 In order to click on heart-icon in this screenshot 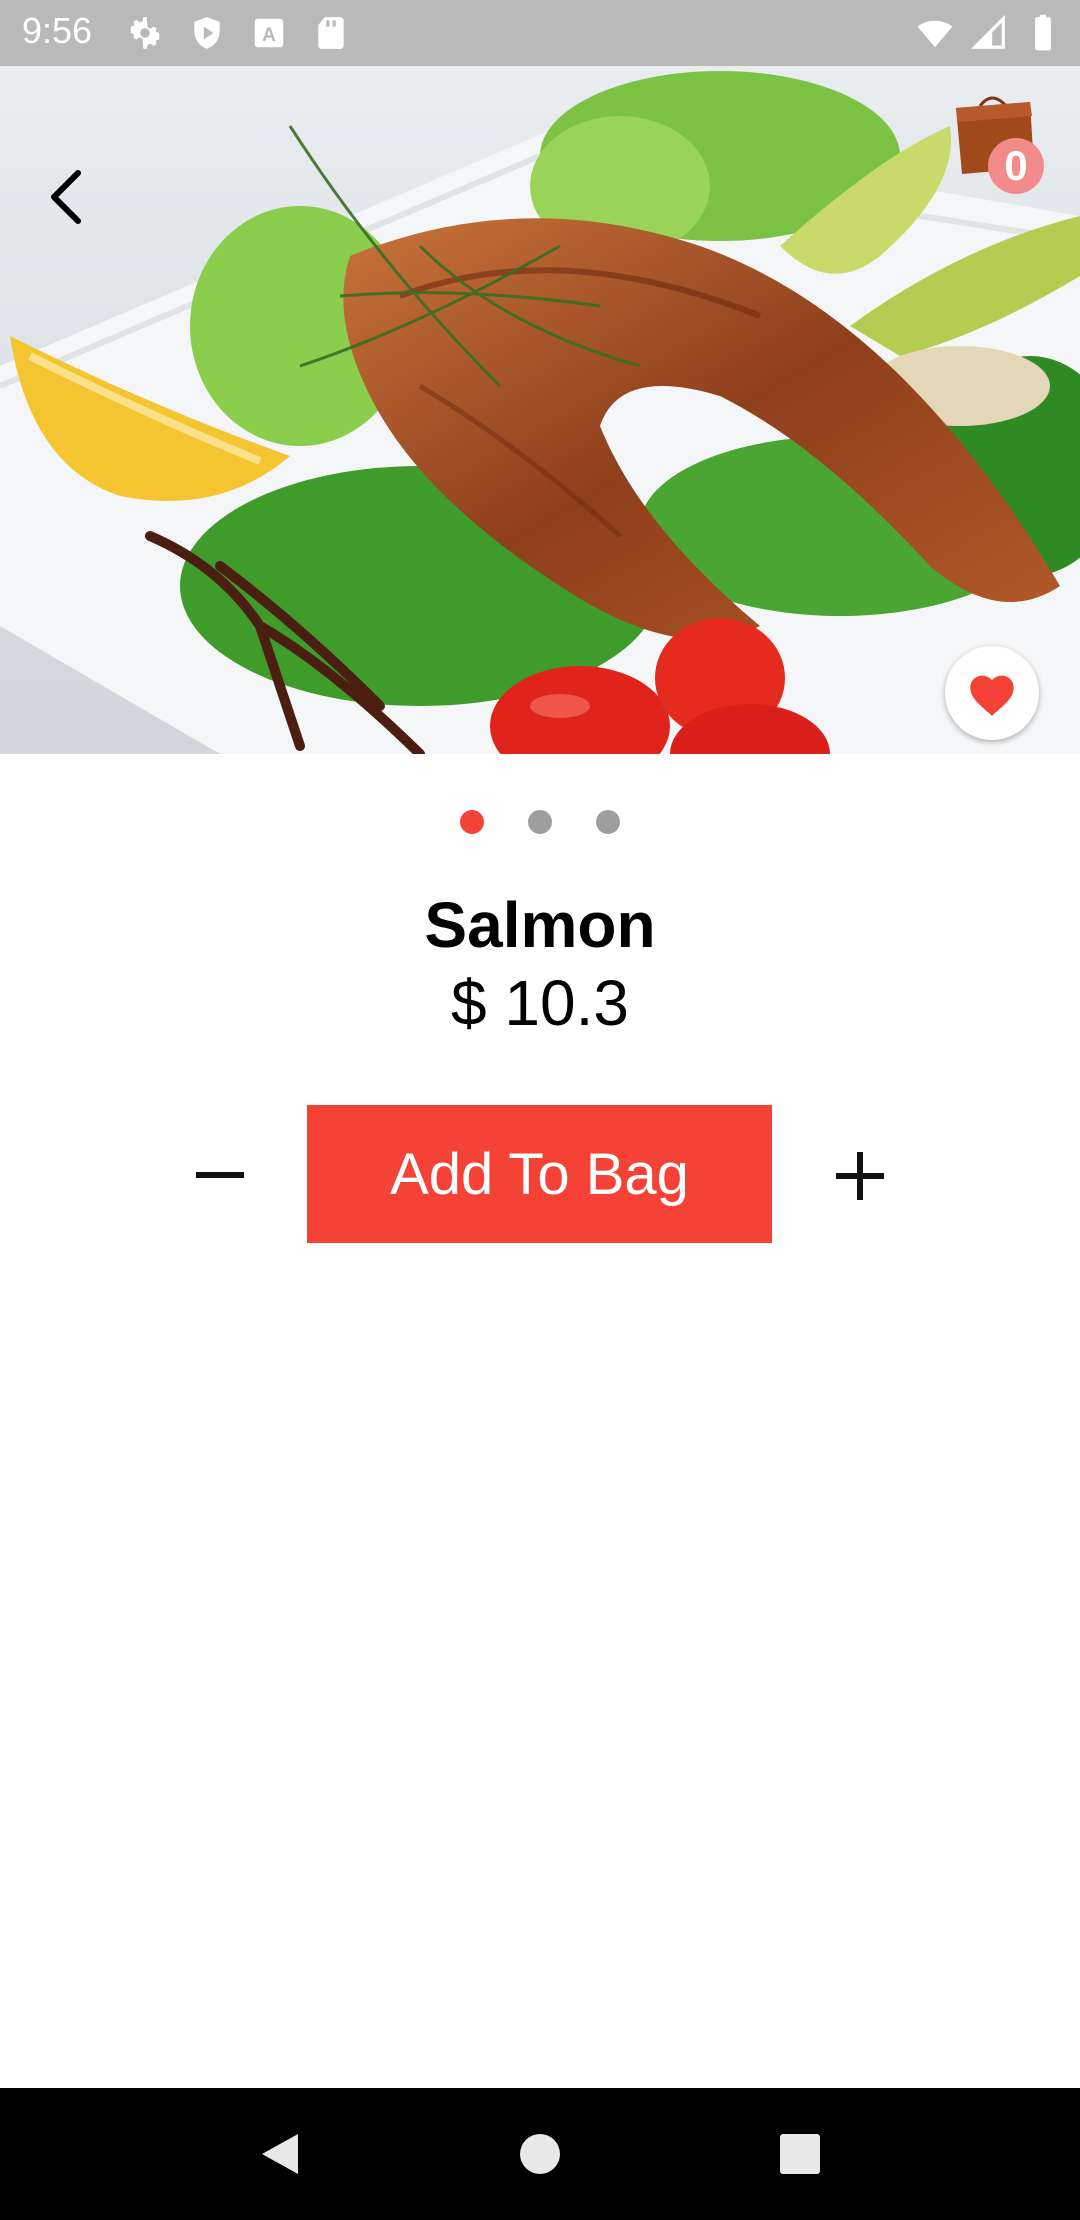, I will do `click(992, 695)`.